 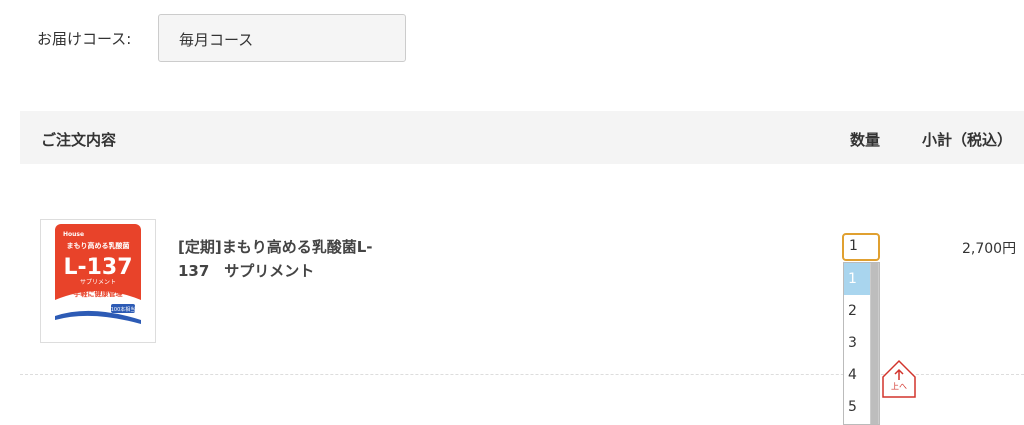 I want to click on quantity-option: 3, so click(x=858, y=343).